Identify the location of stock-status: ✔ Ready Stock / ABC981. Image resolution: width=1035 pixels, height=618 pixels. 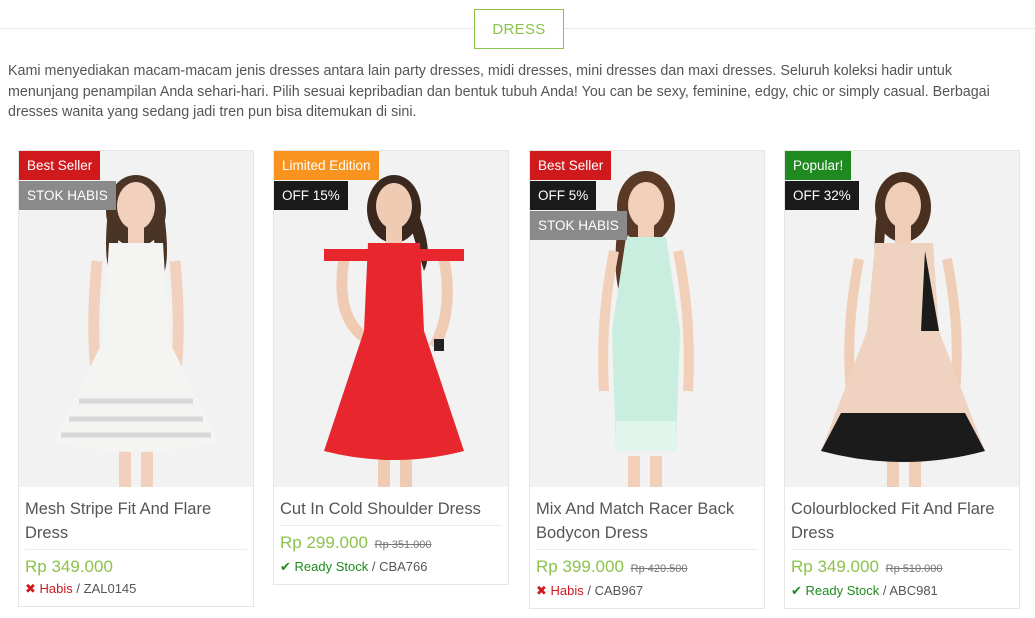
(902, 591).